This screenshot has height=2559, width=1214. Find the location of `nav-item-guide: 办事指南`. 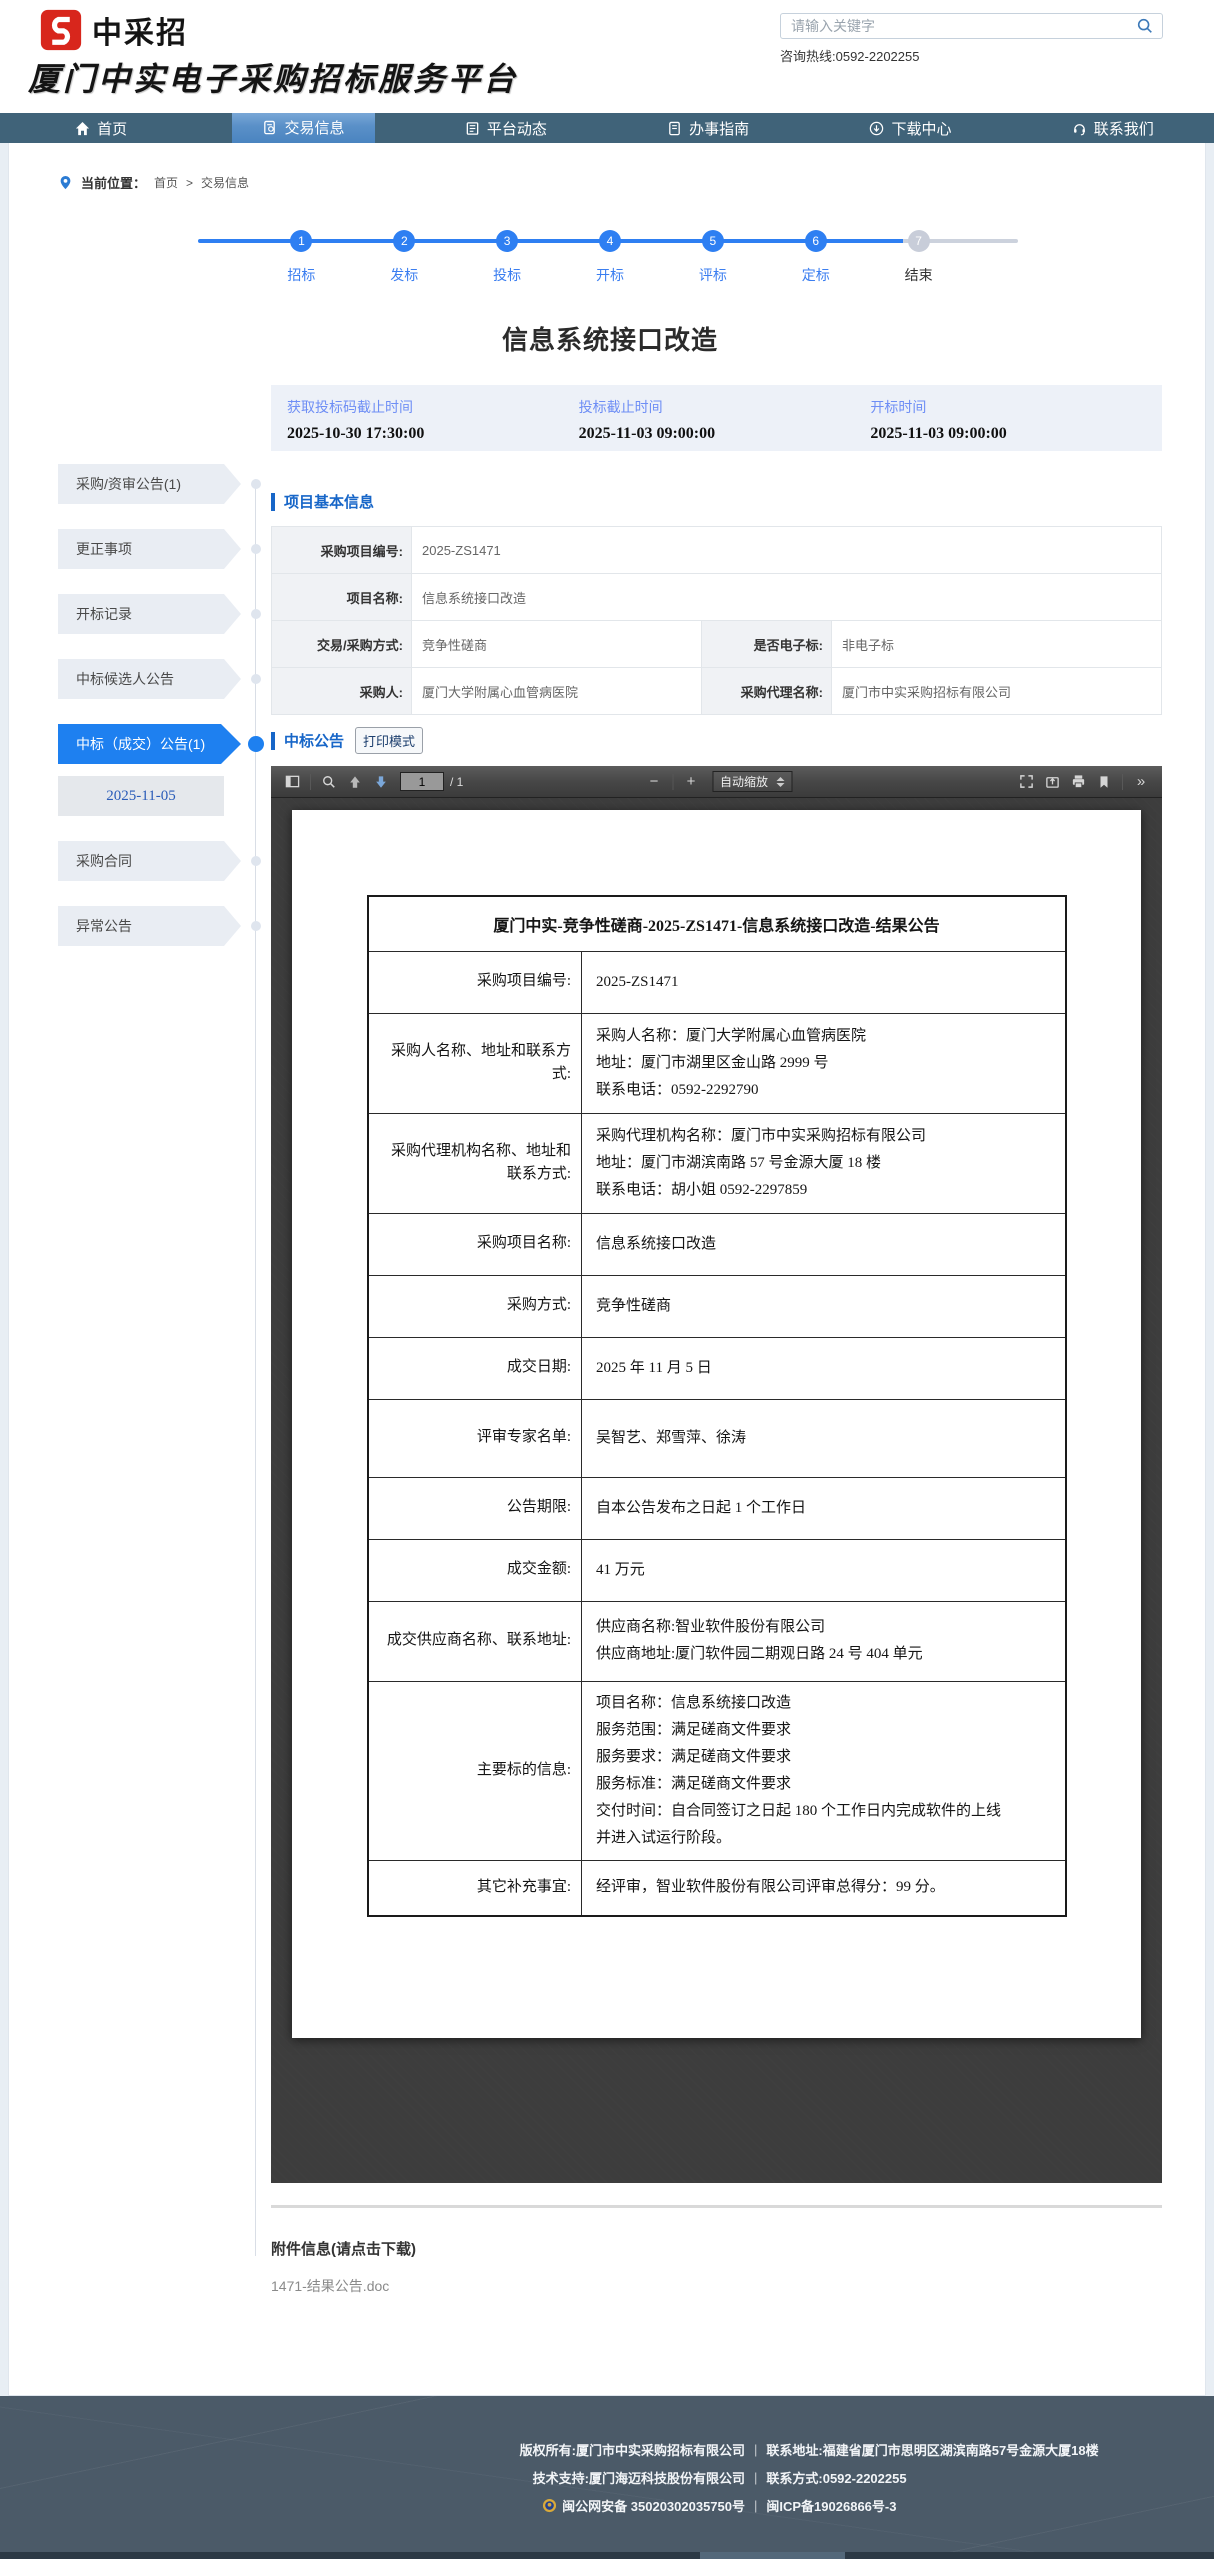

nav-item-guide: 办事指南 is located at coordinates (708, 128).